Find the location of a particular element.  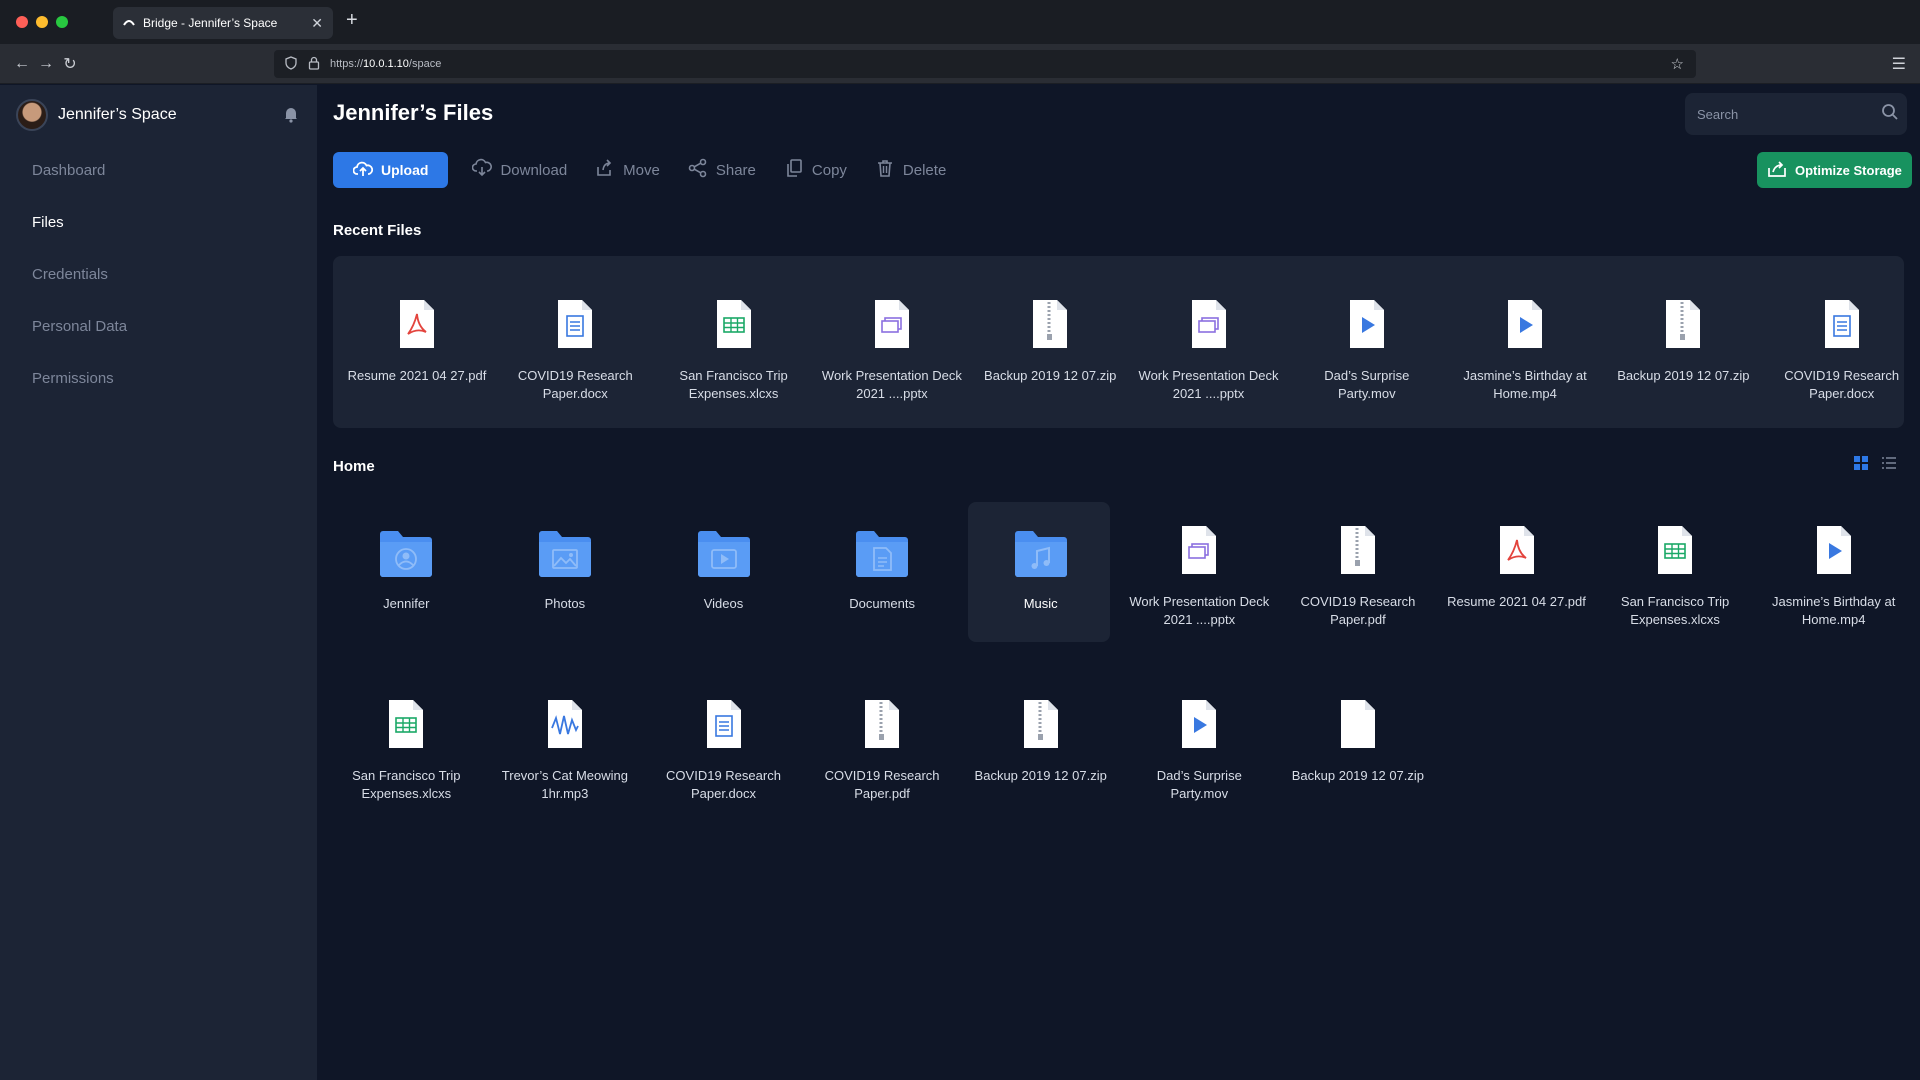

file-name: Jennifer is located at coordinates (406, 603).